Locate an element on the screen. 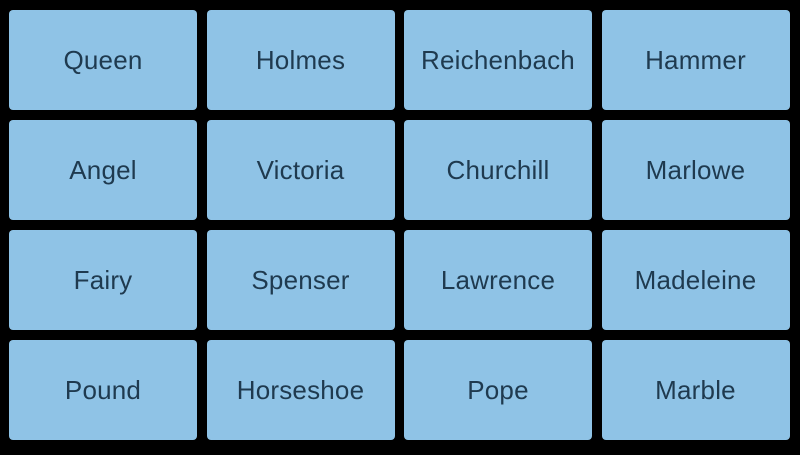 This screenshot has height=455, width=800. tile-hammer: Hammer is located at coordinates (695, 60).